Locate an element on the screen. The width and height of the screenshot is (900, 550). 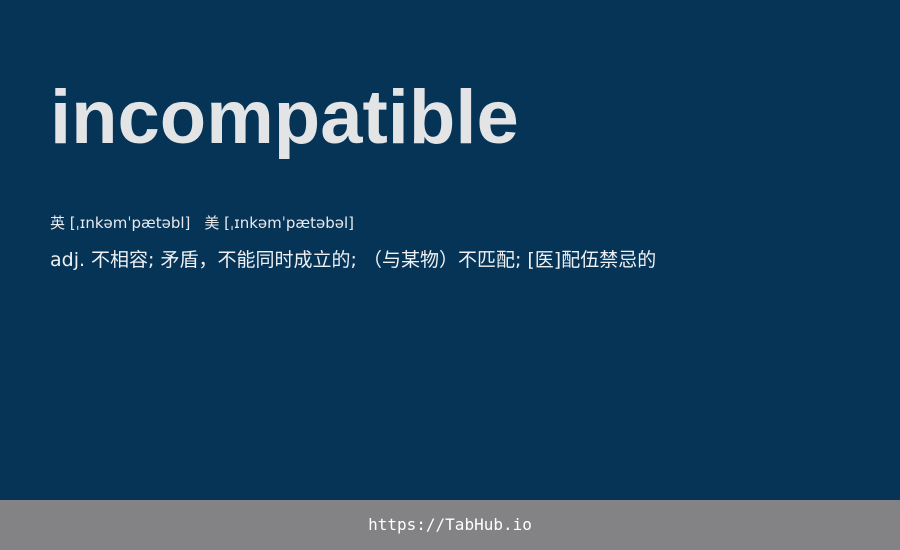
footer-url-link: https://TabHub.io is located at coordinates (450, 525).